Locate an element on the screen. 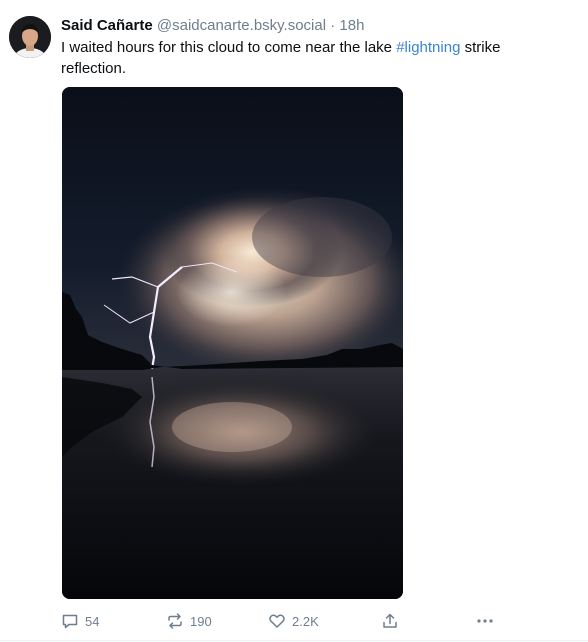 This screenshot has width=588, height=642. repost-count: 190 is located at coordinates (201, 621).